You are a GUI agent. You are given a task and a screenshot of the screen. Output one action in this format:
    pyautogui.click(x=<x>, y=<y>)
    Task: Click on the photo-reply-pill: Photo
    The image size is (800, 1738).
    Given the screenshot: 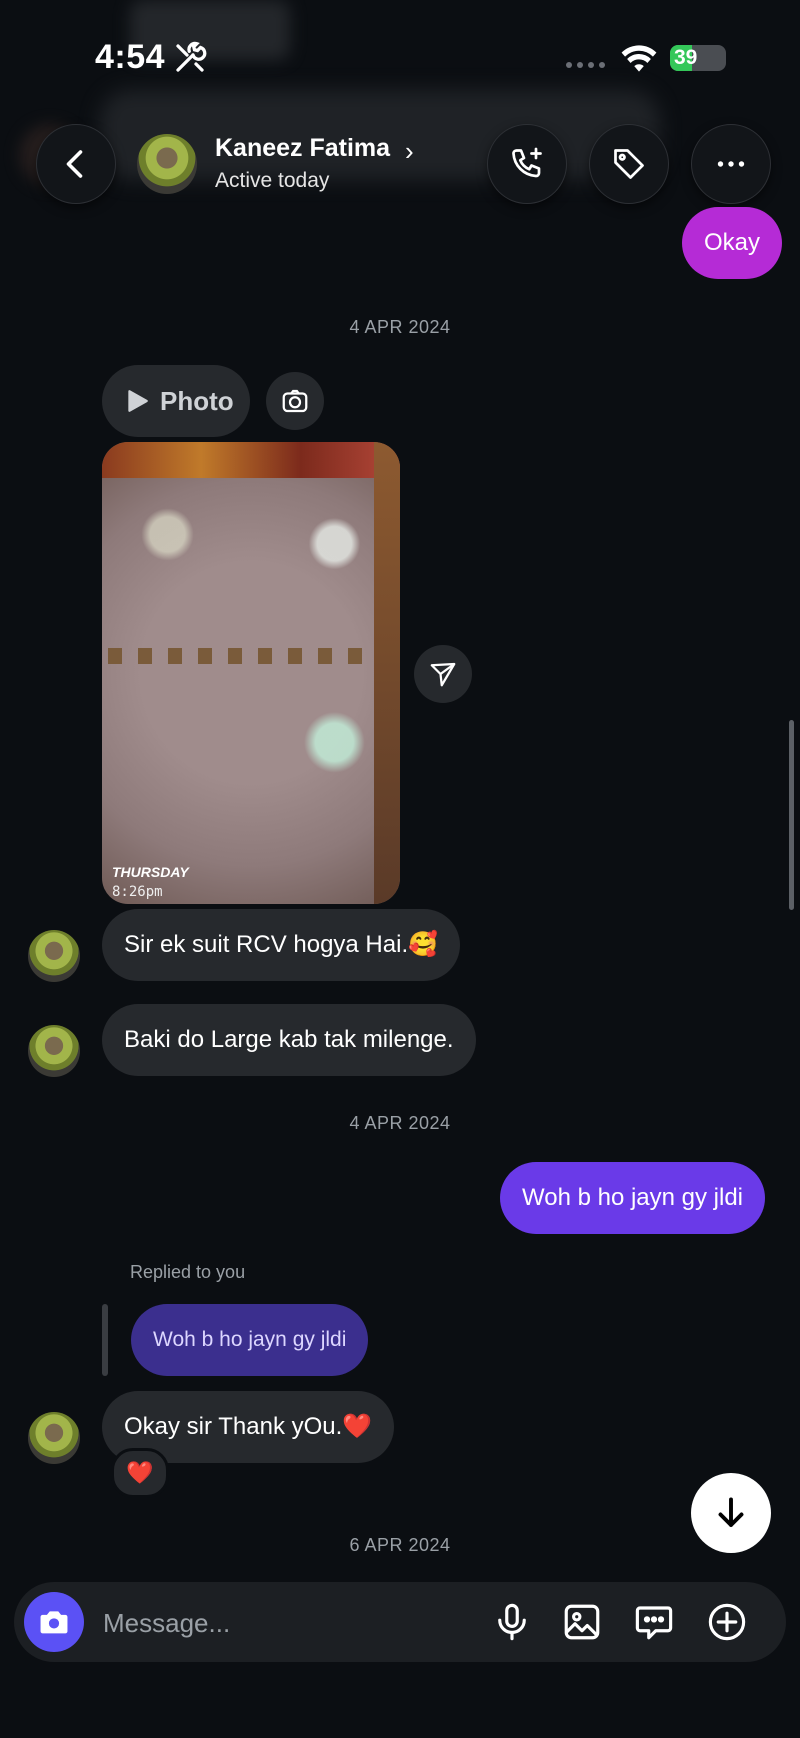 What is the action you would take?
    pyautogui.click(x=176, y=401)
    